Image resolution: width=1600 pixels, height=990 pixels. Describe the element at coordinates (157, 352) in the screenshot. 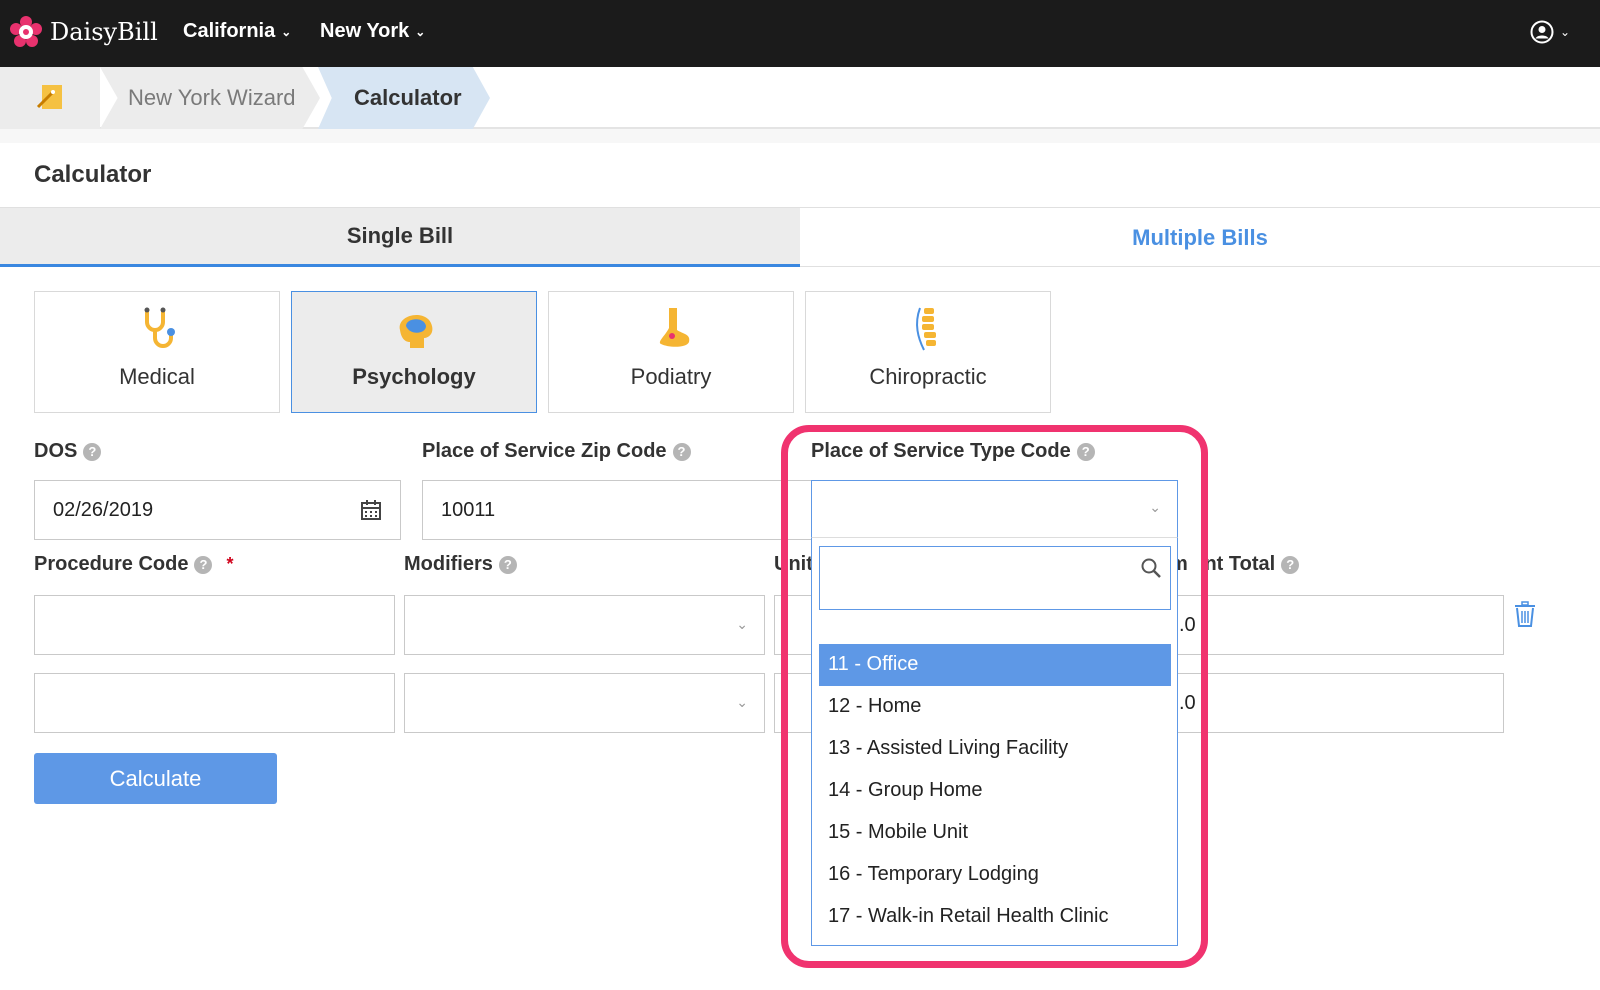

I see `specialty-medical: Medical` at that location.